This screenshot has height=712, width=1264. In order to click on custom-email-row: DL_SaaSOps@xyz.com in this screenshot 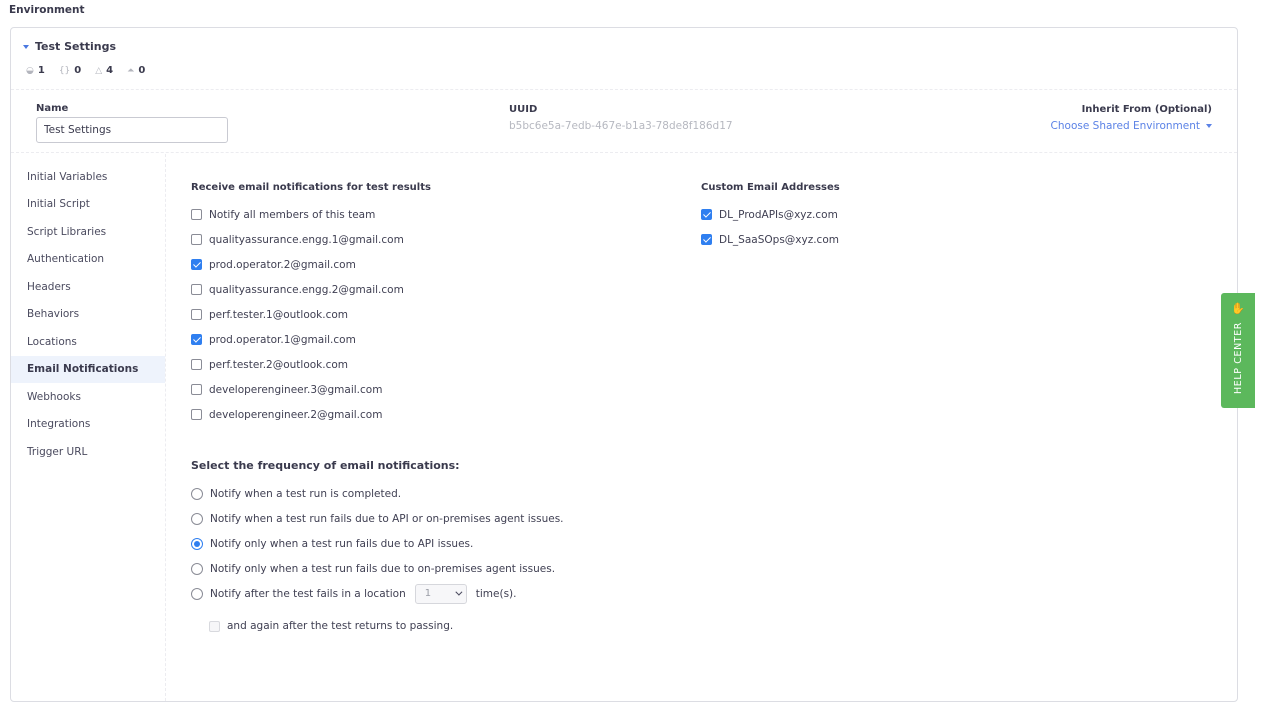, I will do `click(770, 239)`.